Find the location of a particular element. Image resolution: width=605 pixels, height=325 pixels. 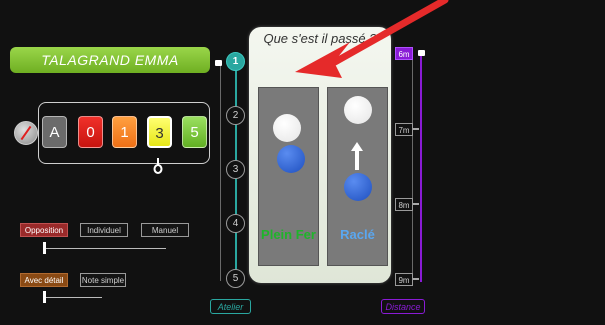

compass-icon is located at coordinates (26, 133).